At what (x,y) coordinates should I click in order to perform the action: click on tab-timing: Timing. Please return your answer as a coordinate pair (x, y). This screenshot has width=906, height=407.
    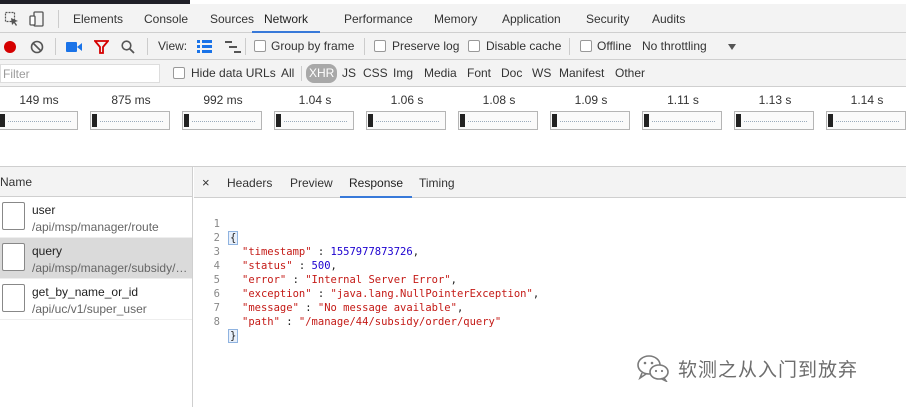
    Looking at the image, I should click on (437, 182).